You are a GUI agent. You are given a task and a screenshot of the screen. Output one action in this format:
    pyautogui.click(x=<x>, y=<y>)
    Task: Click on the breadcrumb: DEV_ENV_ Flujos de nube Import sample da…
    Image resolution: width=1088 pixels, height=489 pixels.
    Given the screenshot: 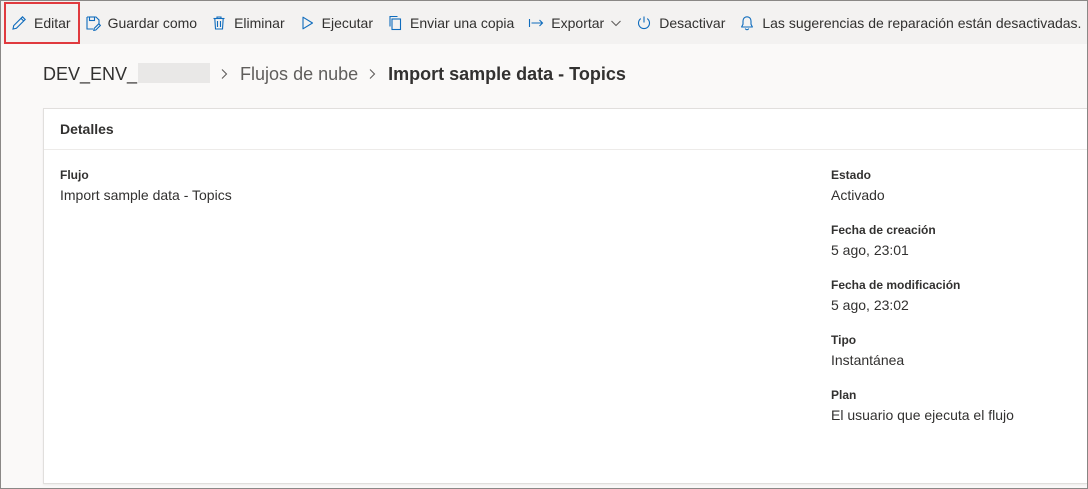 What is the action you would take?
    pyautogui.click(x=334, y=74)
    